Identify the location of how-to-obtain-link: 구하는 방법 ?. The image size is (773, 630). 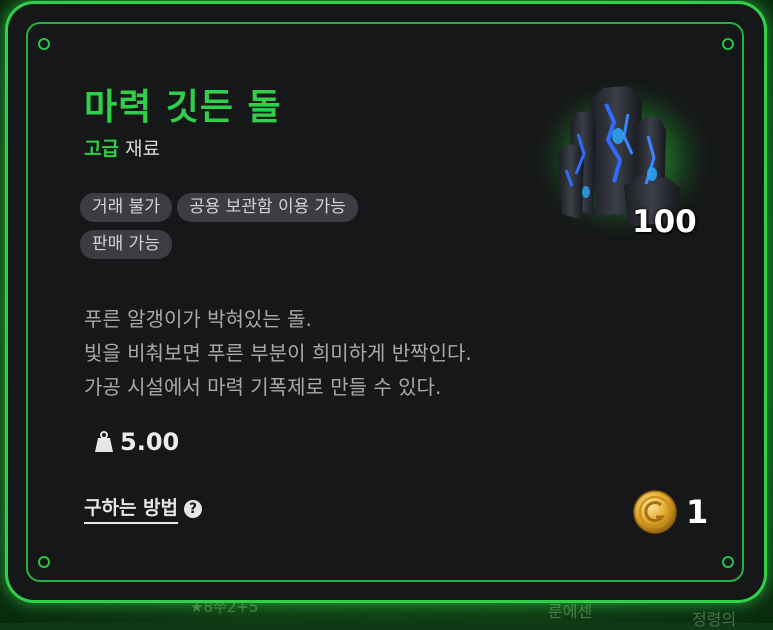
(143, 508).